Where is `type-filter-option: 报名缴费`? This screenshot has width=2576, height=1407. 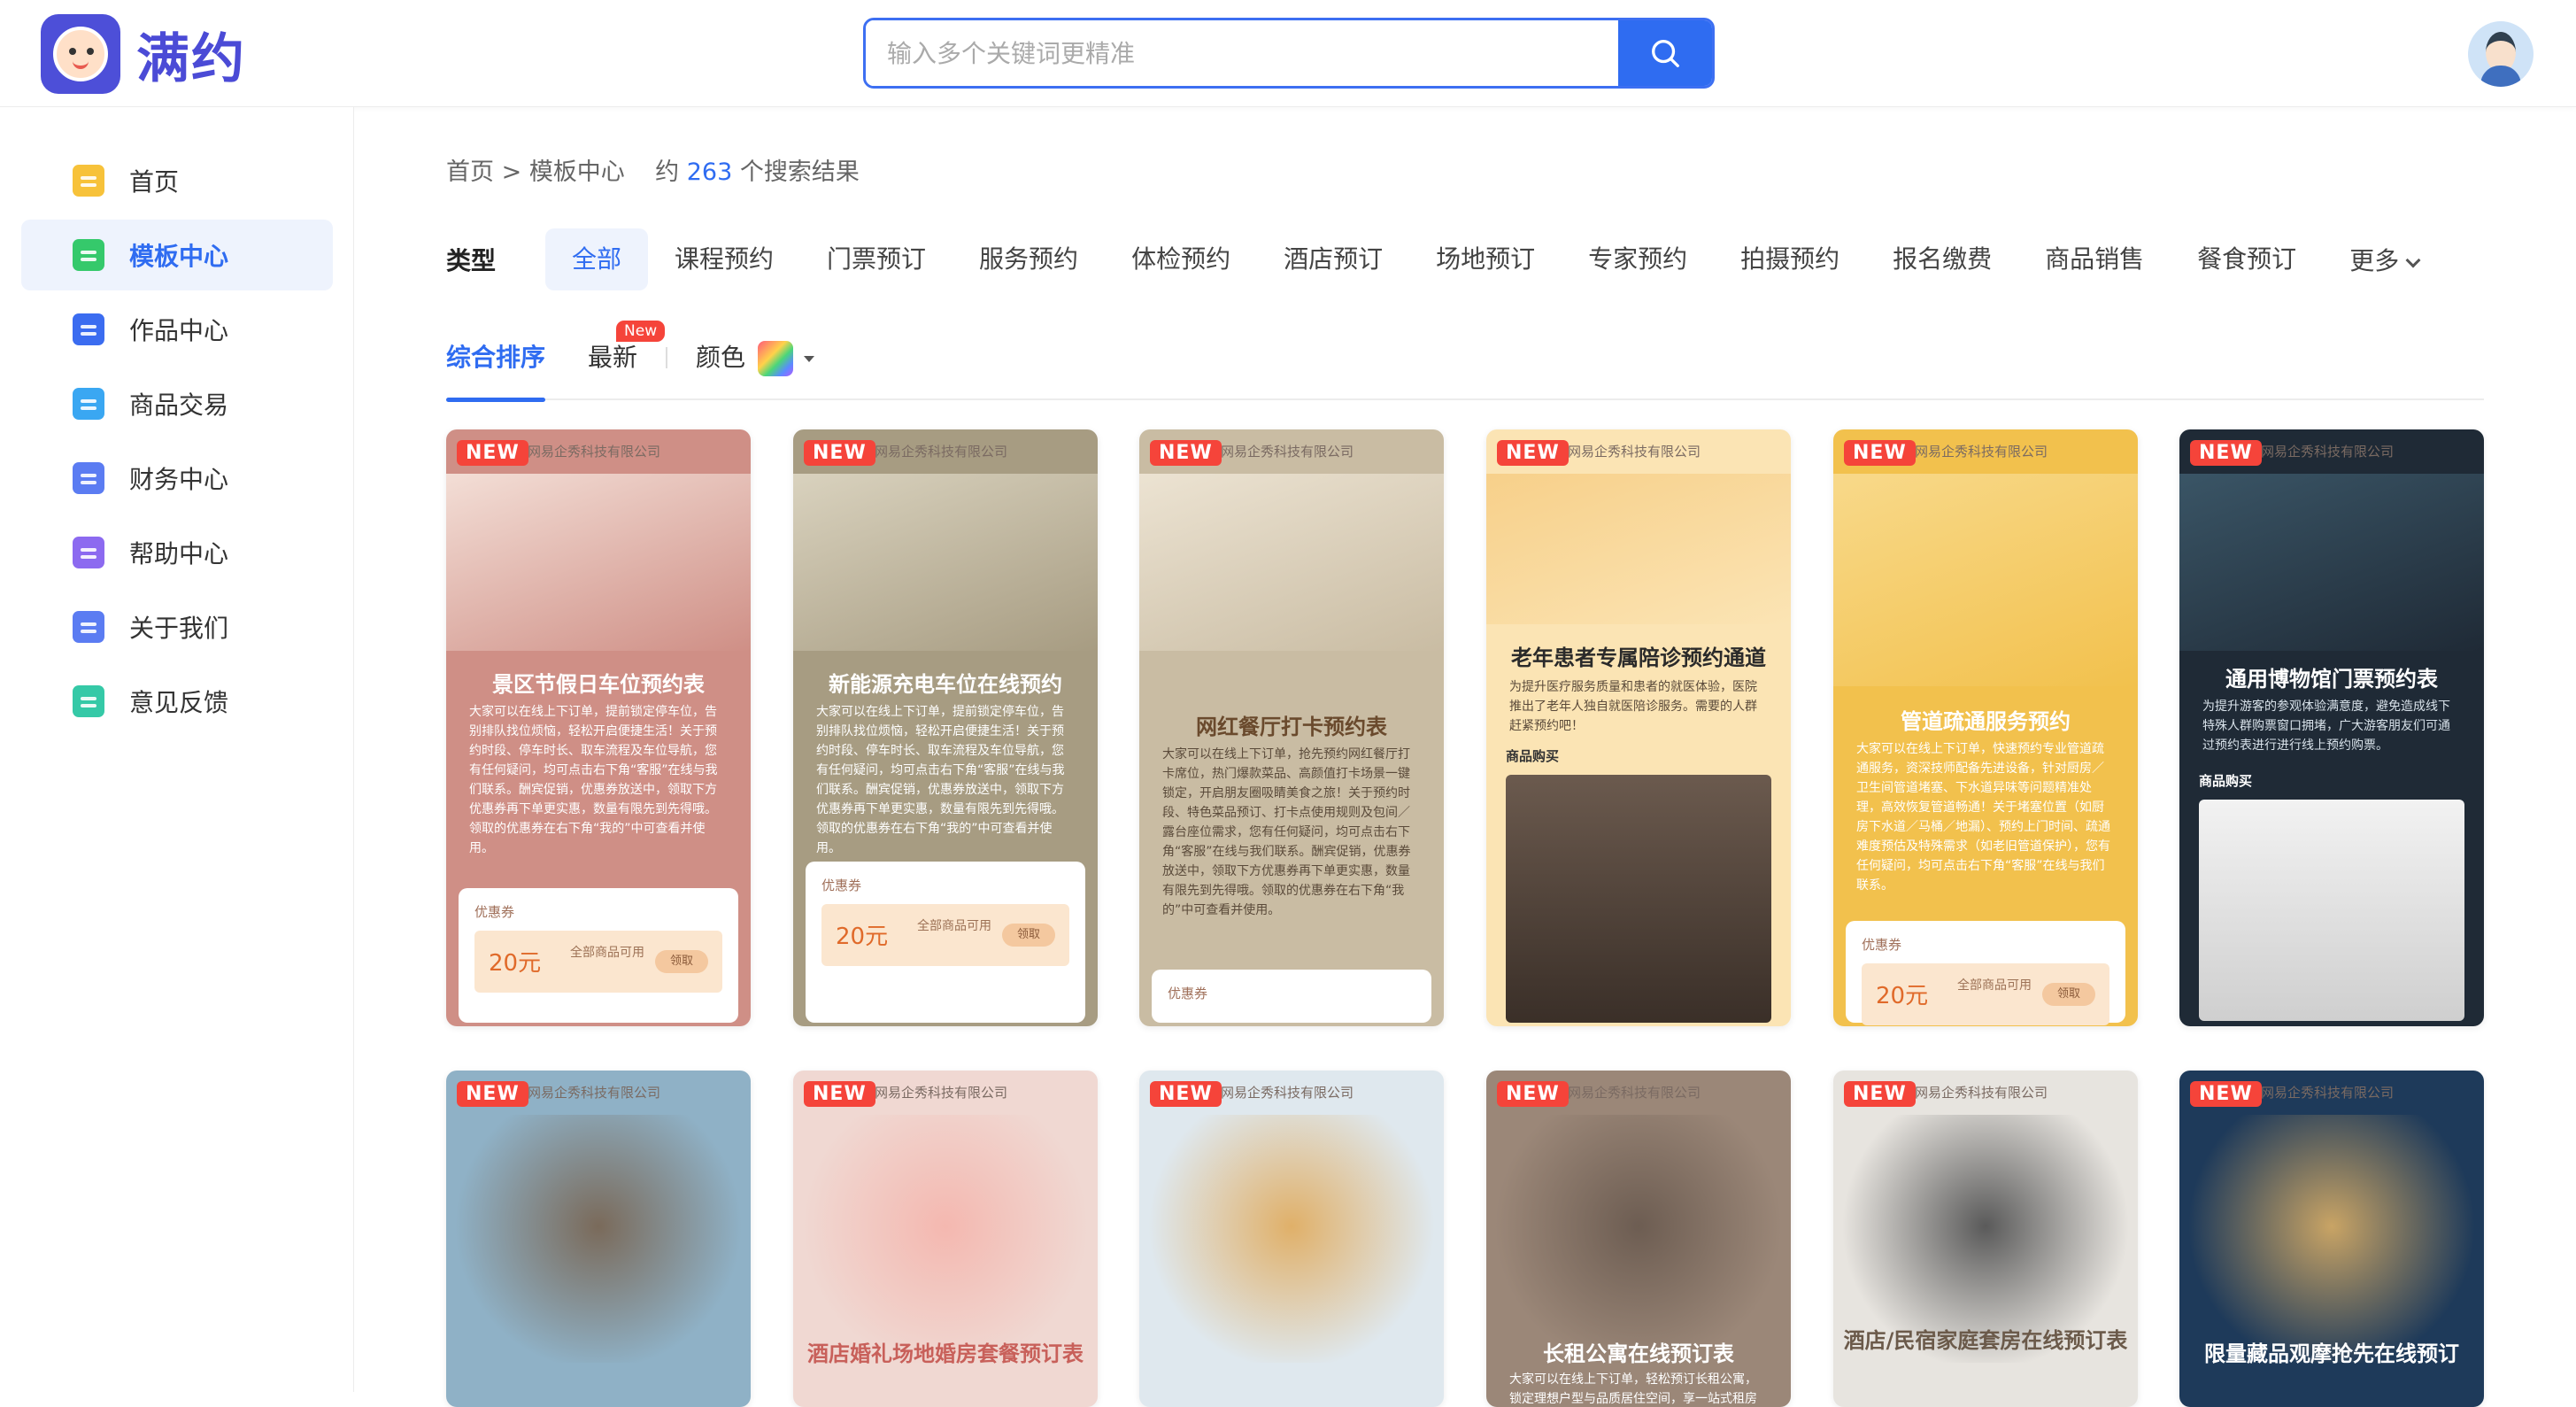 type-filter-option: 报名缴费 is located at coordinates (1942, 259).